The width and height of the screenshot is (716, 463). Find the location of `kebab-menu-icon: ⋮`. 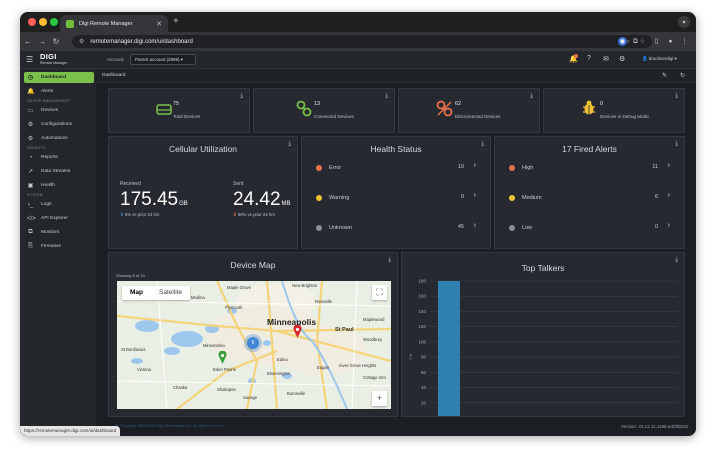

kebab-menu-icon: ⋮ is located at coordinates (684, 41).